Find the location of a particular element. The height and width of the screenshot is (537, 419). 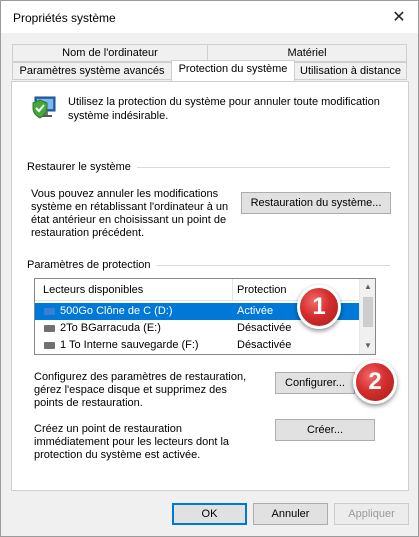

apply-button: Appliquer is located at coordinates (371, 514).